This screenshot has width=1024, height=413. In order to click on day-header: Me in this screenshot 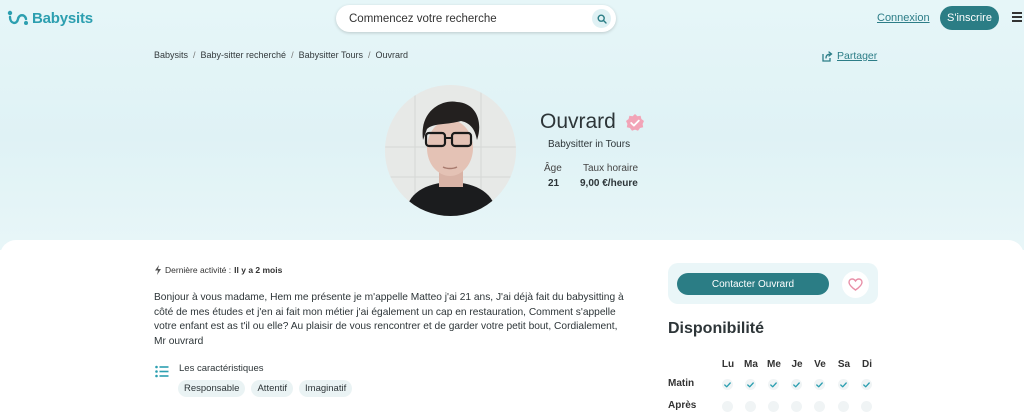, I will do `click(774, 364)`.